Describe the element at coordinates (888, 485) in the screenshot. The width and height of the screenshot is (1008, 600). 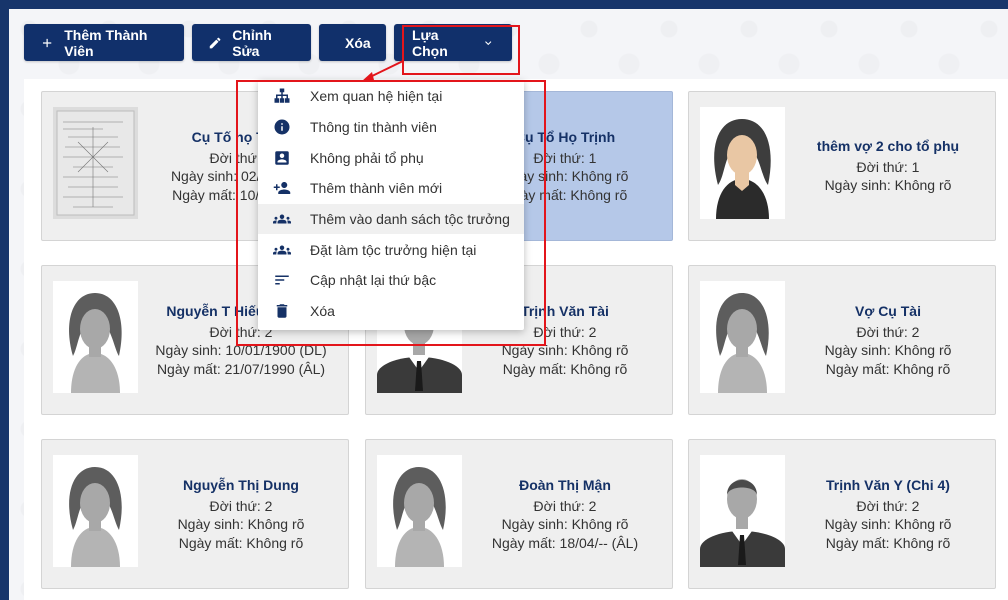
I see `member-name: Trịnh Văn Y (Chi 4)` at that location.